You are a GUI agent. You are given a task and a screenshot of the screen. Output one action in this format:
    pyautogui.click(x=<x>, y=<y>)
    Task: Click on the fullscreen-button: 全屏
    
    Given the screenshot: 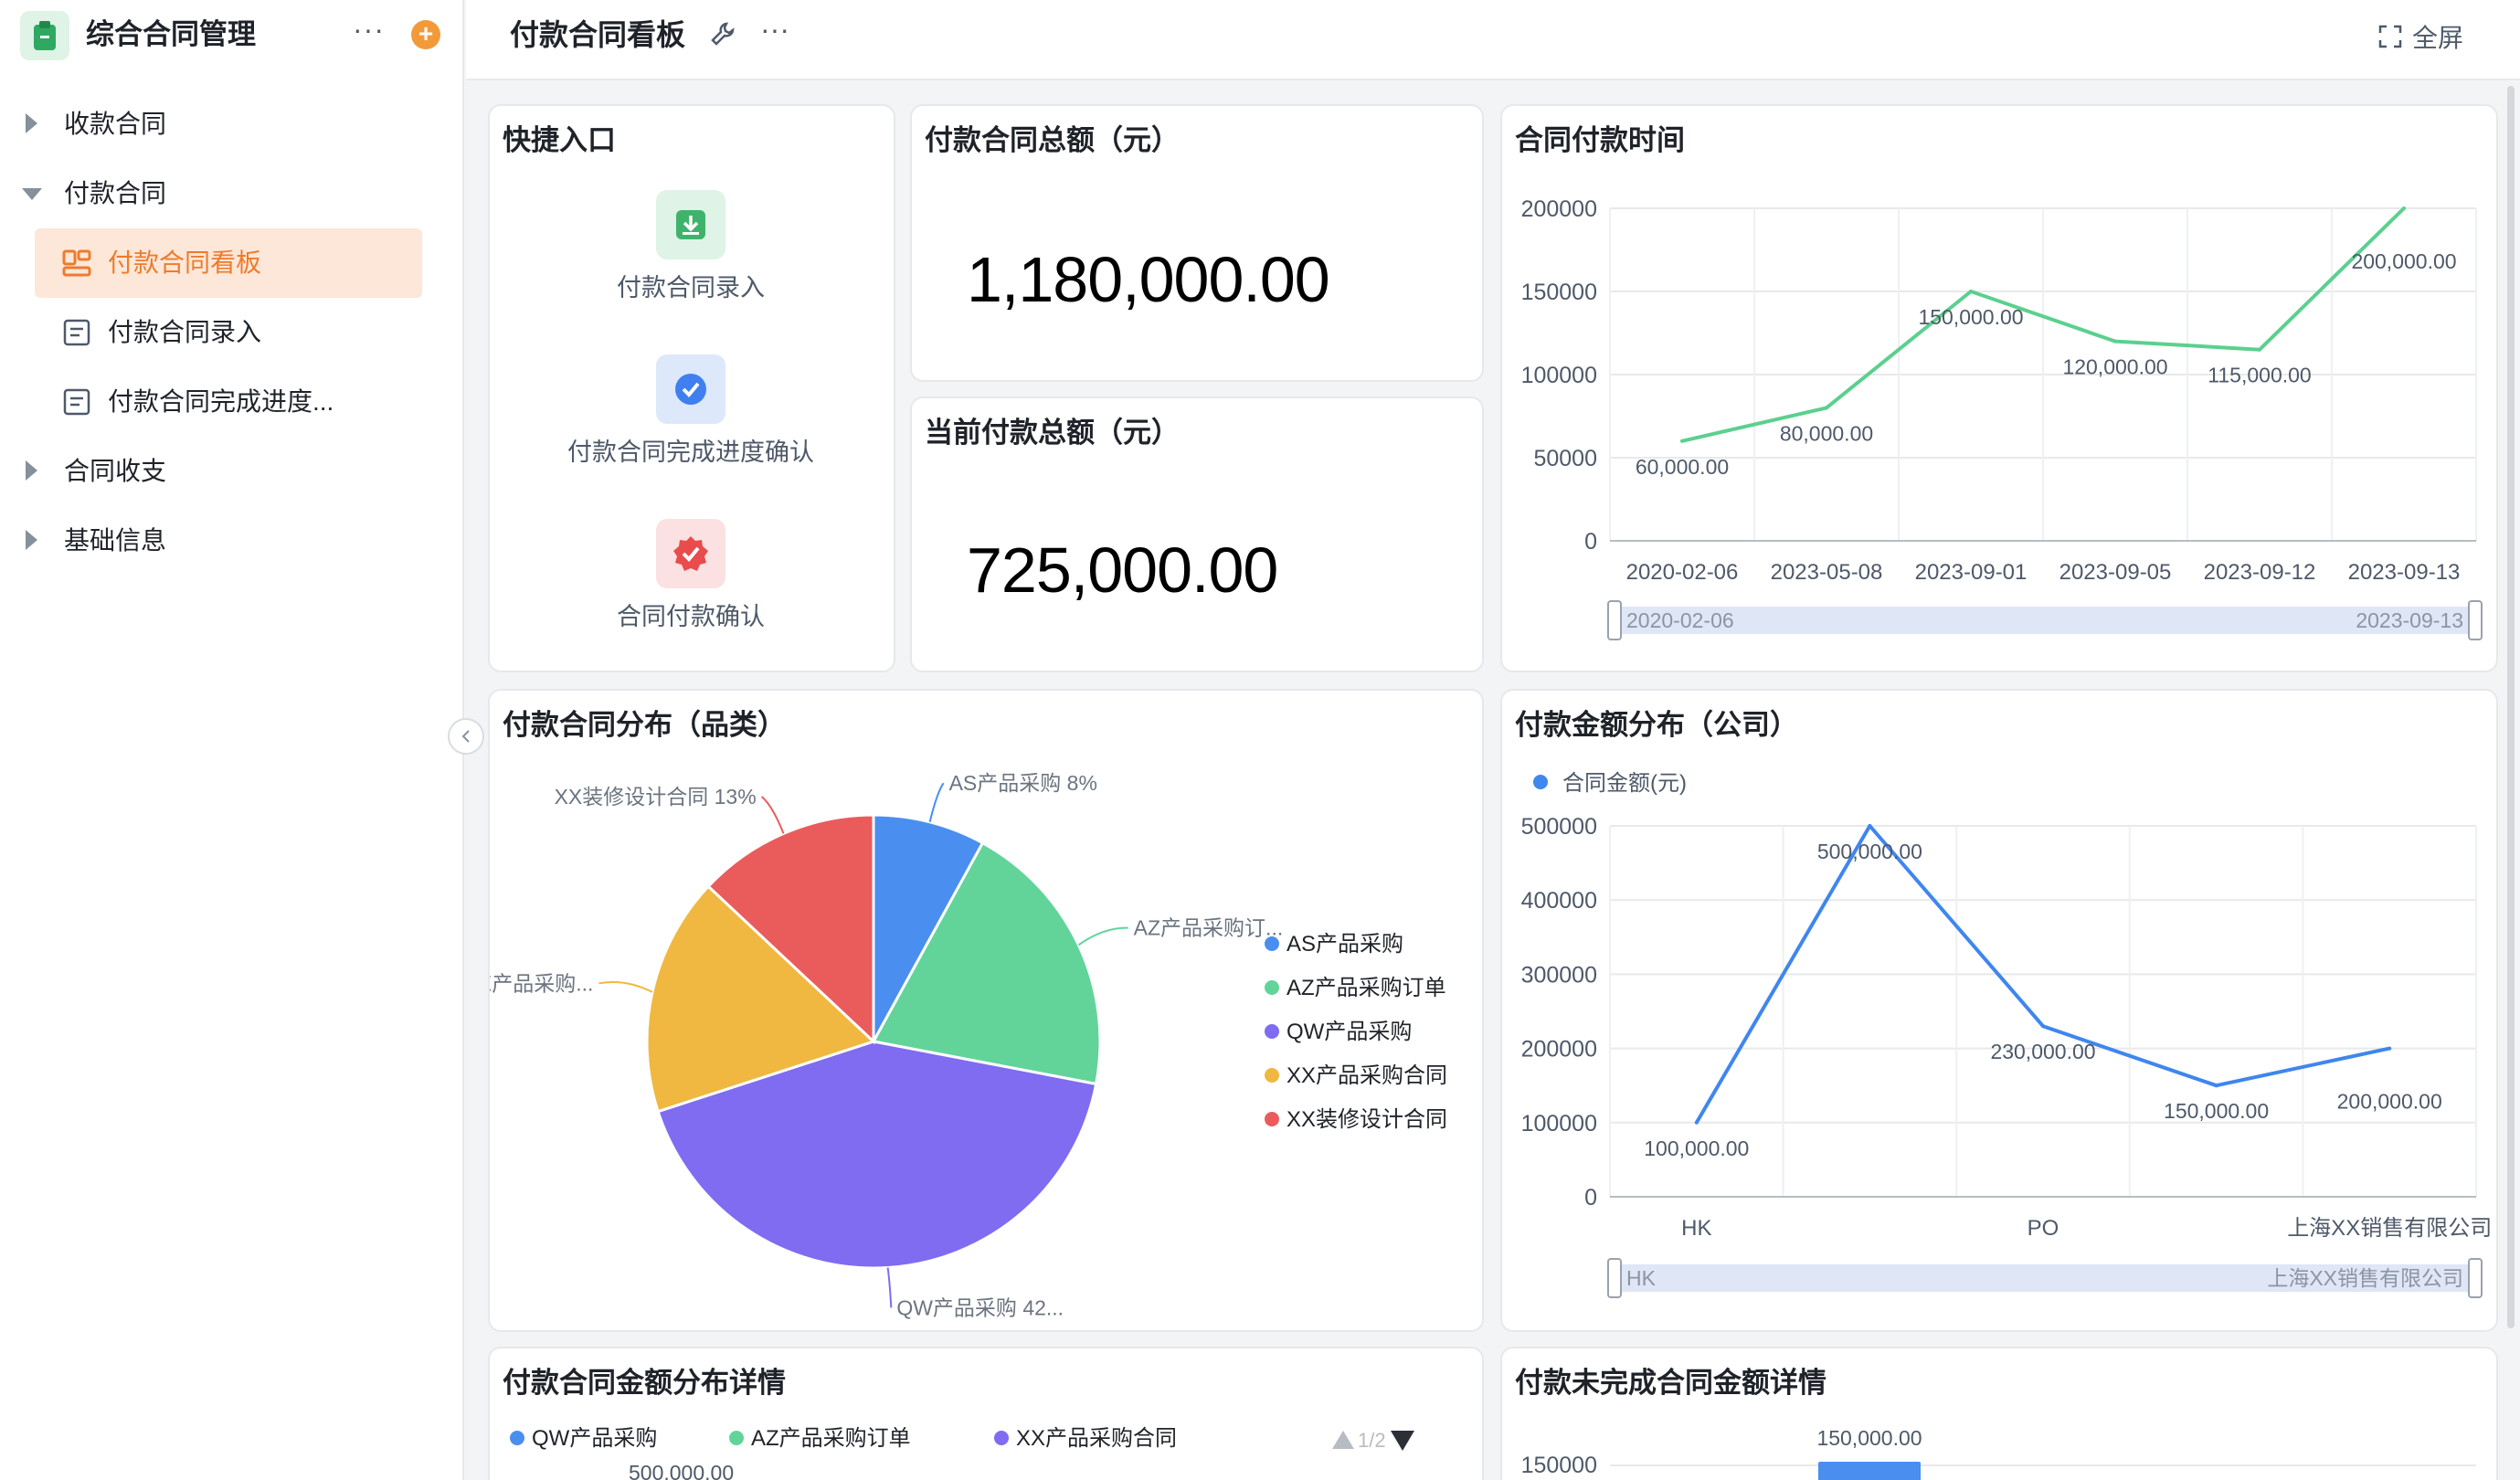 What is the action you would take?
    pyautogui.click(x=2420, y=36)
    